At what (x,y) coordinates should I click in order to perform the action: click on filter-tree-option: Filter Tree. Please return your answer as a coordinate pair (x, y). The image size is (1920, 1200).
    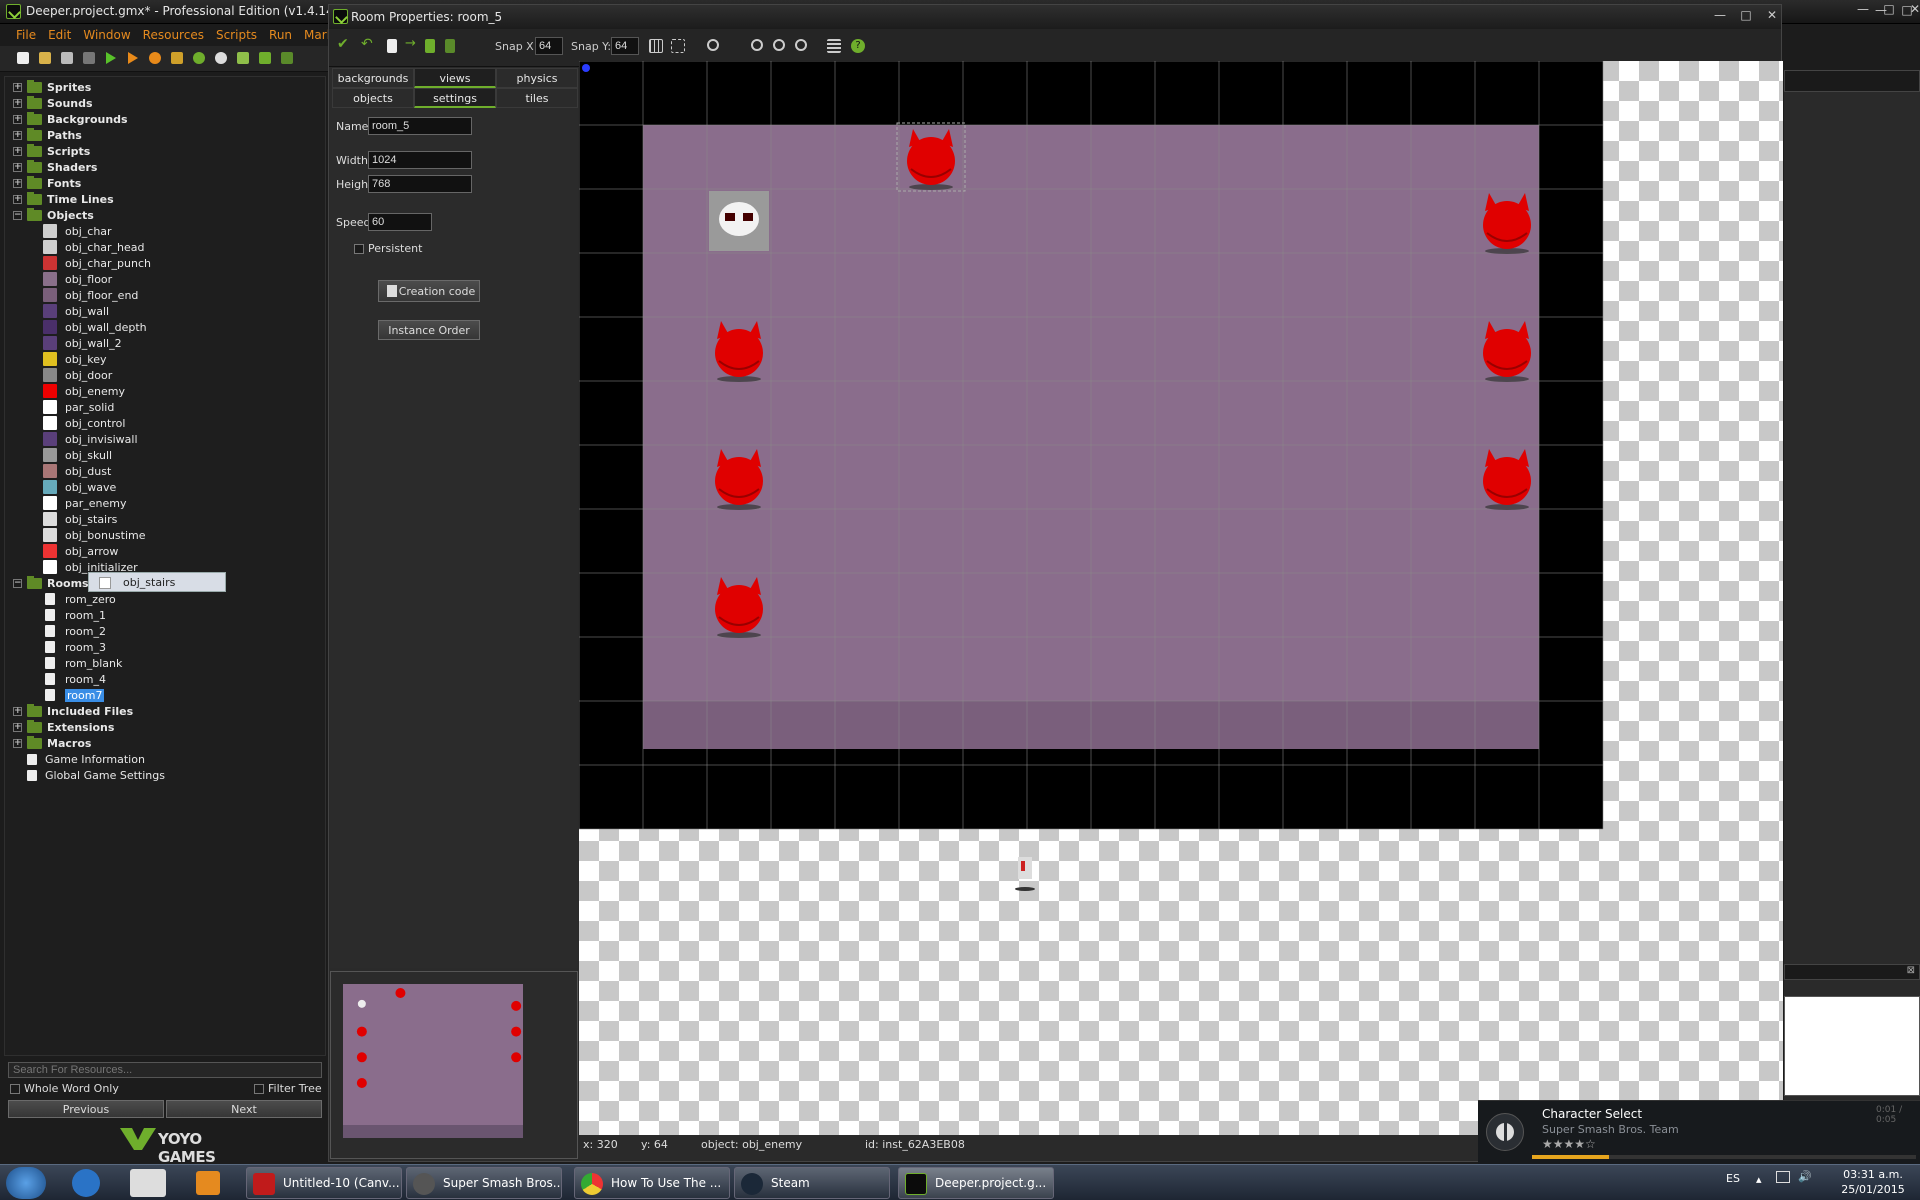
    Looking at the image, I should click on (288, 1088).